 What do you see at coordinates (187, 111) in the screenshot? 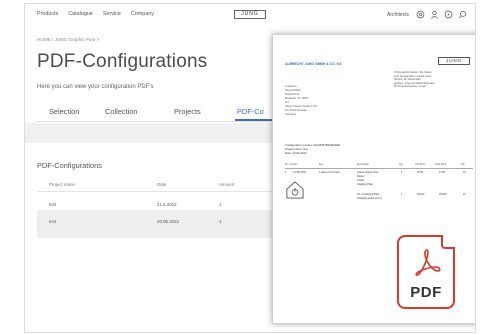
I see `tab-projects: Projects` at bounding box center [187, 111].